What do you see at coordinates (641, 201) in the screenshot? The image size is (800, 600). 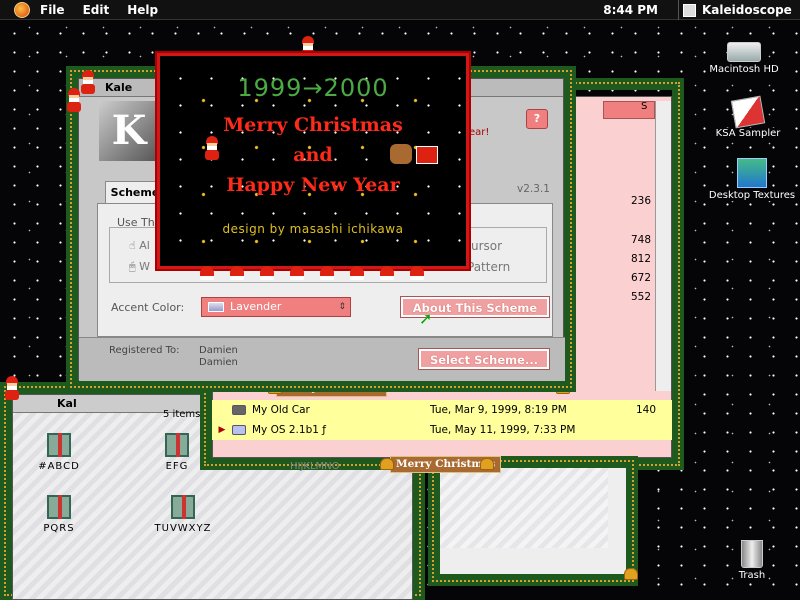 I see `size-cell: 236` at bounding box center [641, 201].